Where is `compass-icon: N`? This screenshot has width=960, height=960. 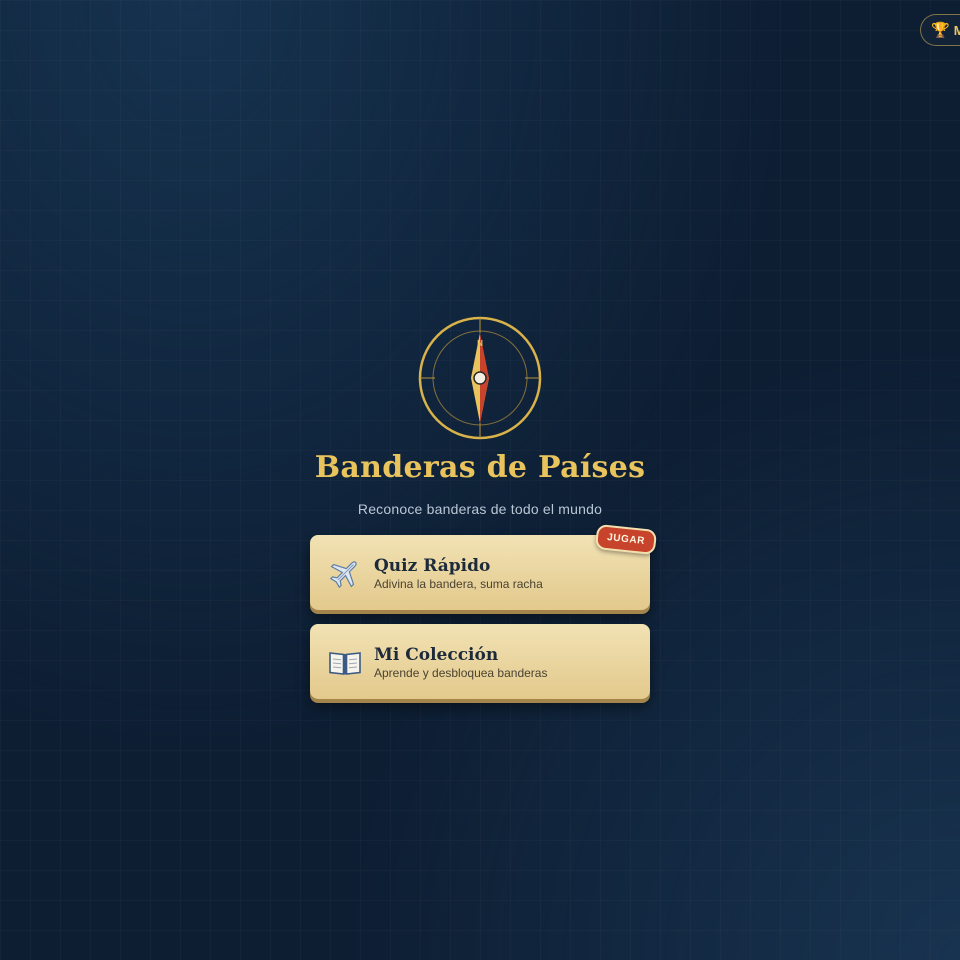 compass-icon: N is located at coordinates (480, 378).